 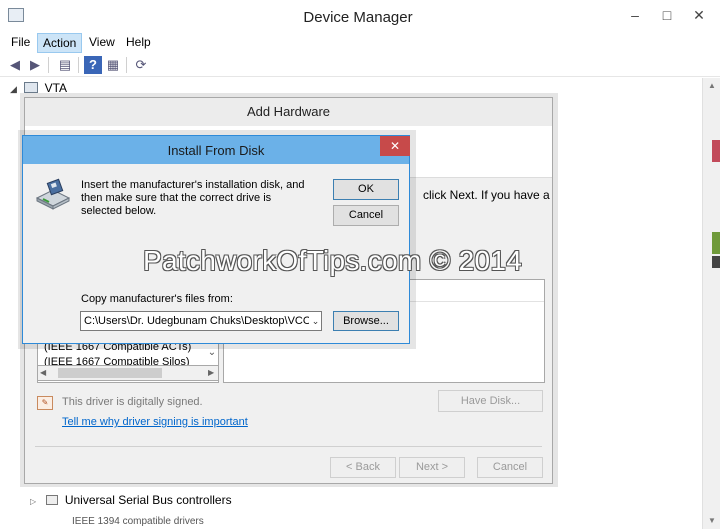 What do you see at coordinates (102, 43) in the screenshot?
I see `menu-view: View` at bounding box center [102, 43].